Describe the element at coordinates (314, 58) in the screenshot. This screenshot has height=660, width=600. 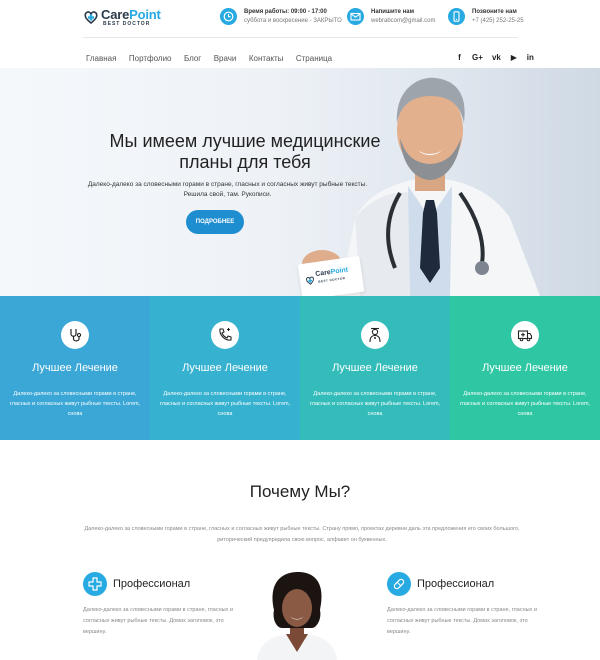
I see `nav-item-page: Страница` at that location.